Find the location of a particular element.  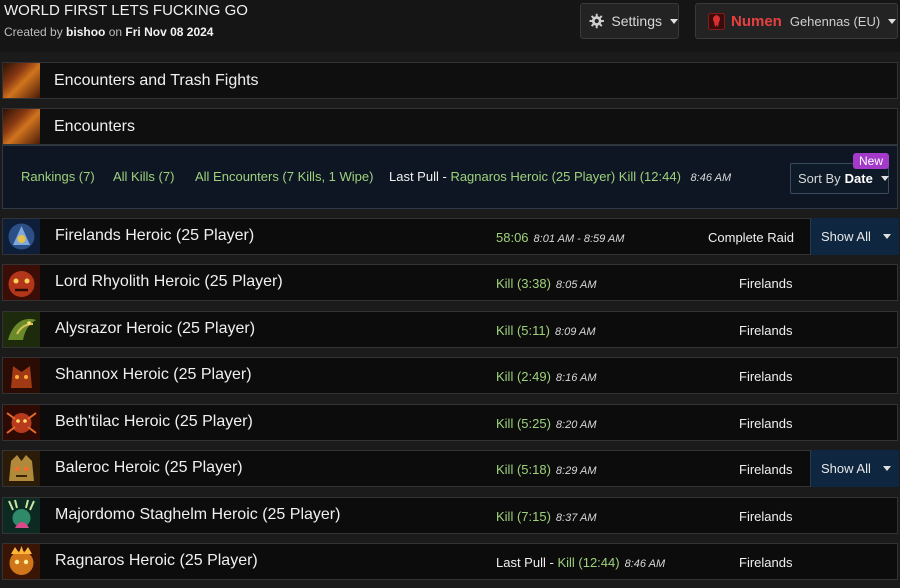

shannox-icon is located at coordinates (21, 375).